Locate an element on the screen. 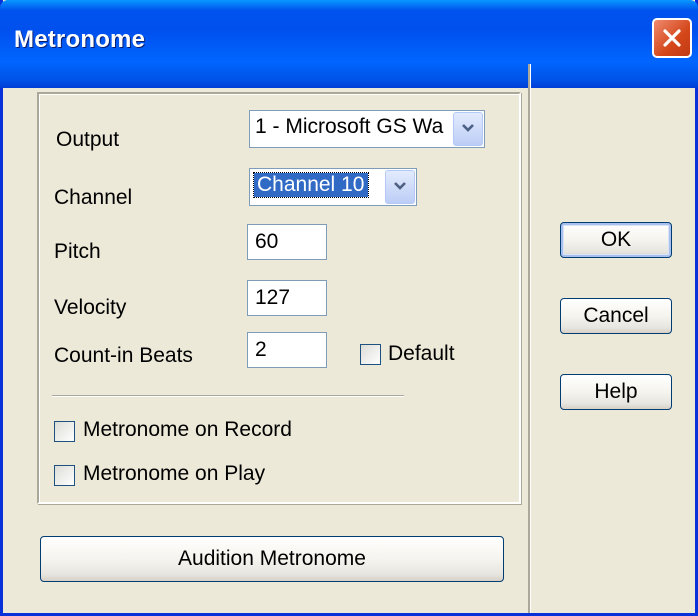 Image resolution: width=698 pixels, height=616 pixels. cancel-button: Cancel is located at coordinates (616, 316).